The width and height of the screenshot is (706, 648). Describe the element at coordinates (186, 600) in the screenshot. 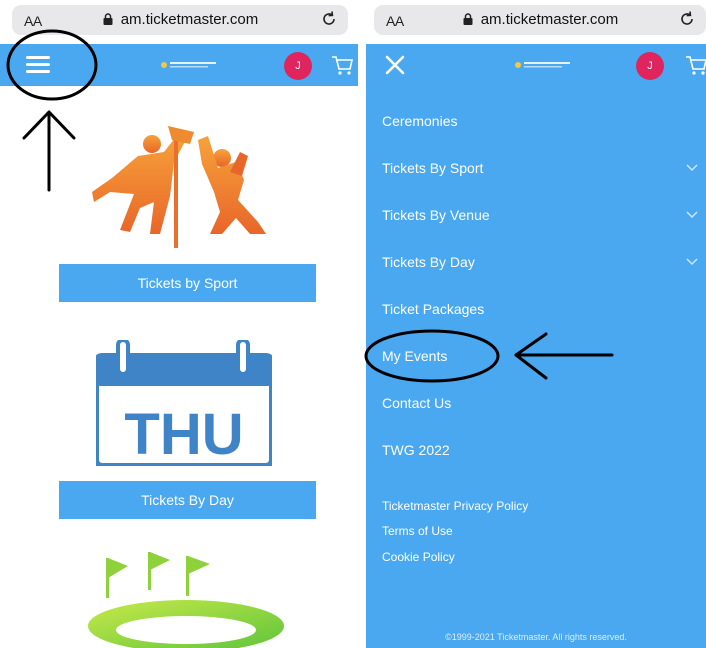

I see `venue-illustration` at that location.